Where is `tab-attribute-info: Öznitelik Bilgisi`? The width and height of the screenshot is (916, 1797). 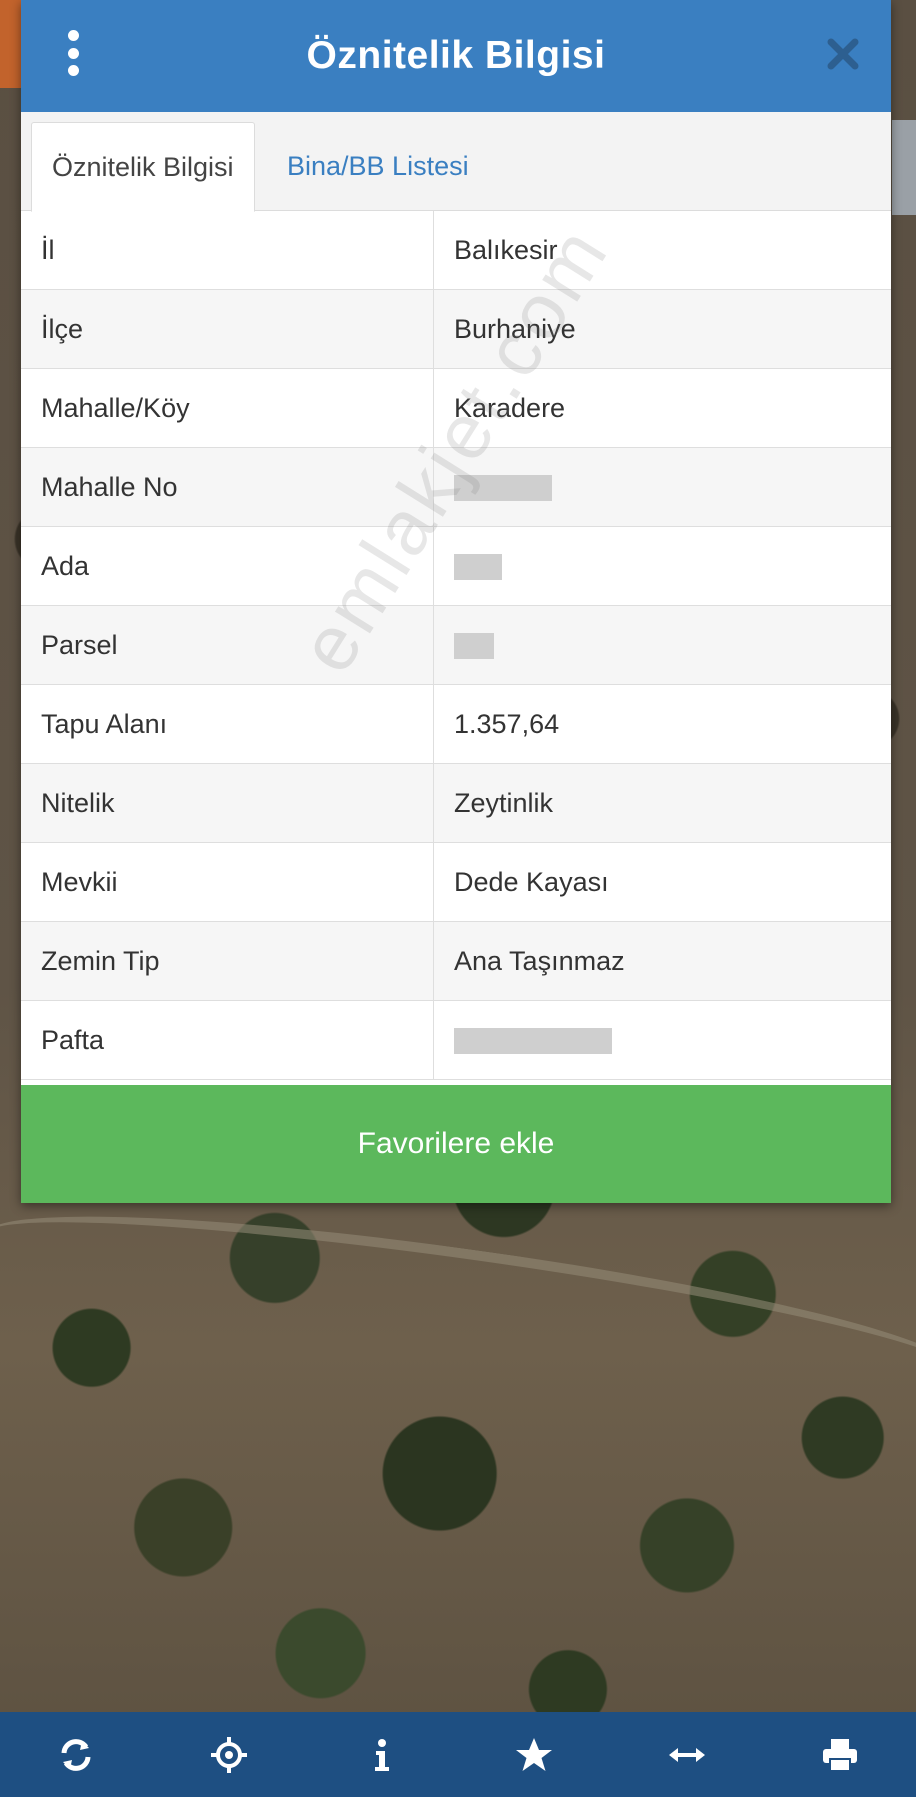
tab-attribute-info: Öznitelik Bilgisi is located at coordinates (143, 167).